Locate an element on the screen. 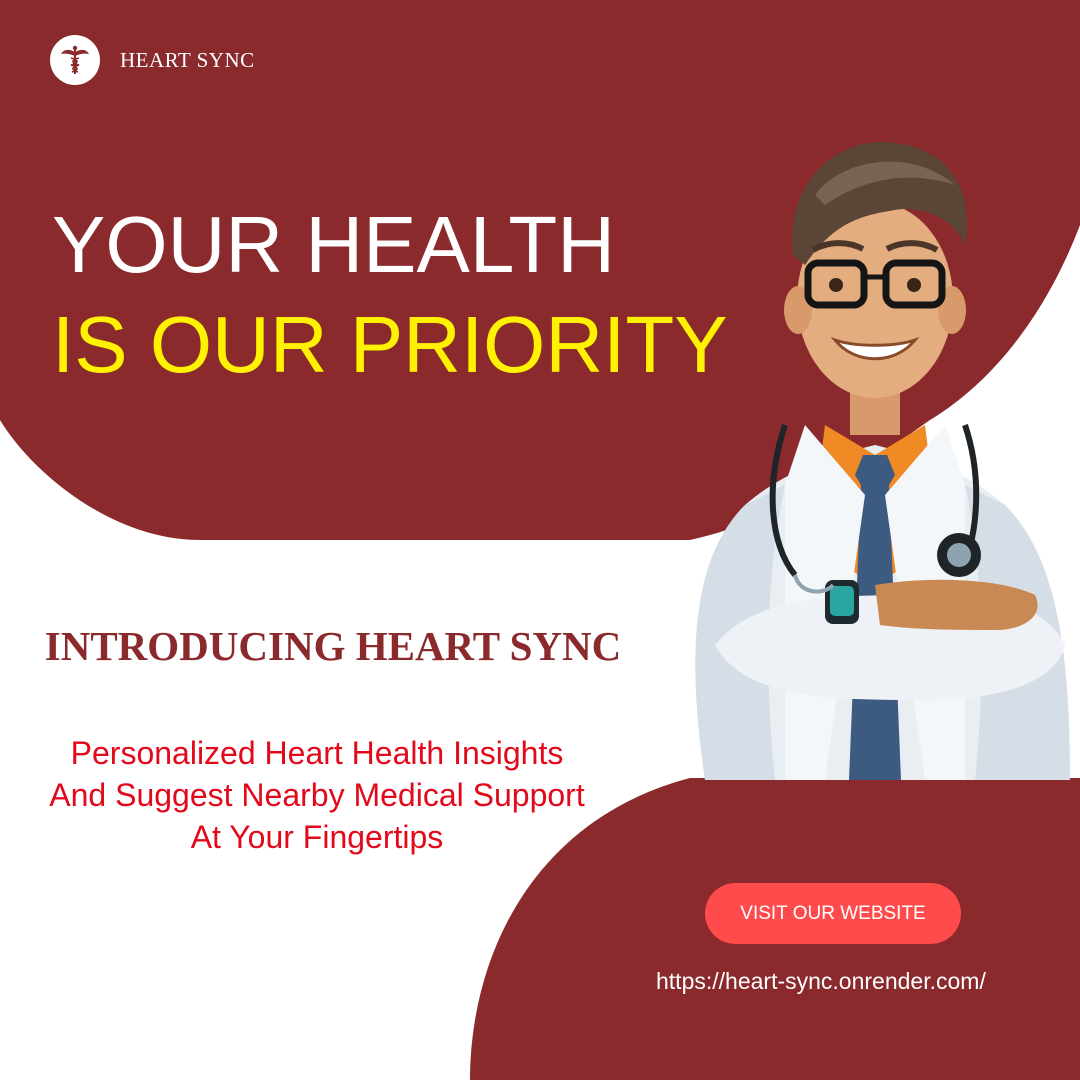  description-line-2: And Suggest Nearby Medical Support is located at coordinates (317, 795).